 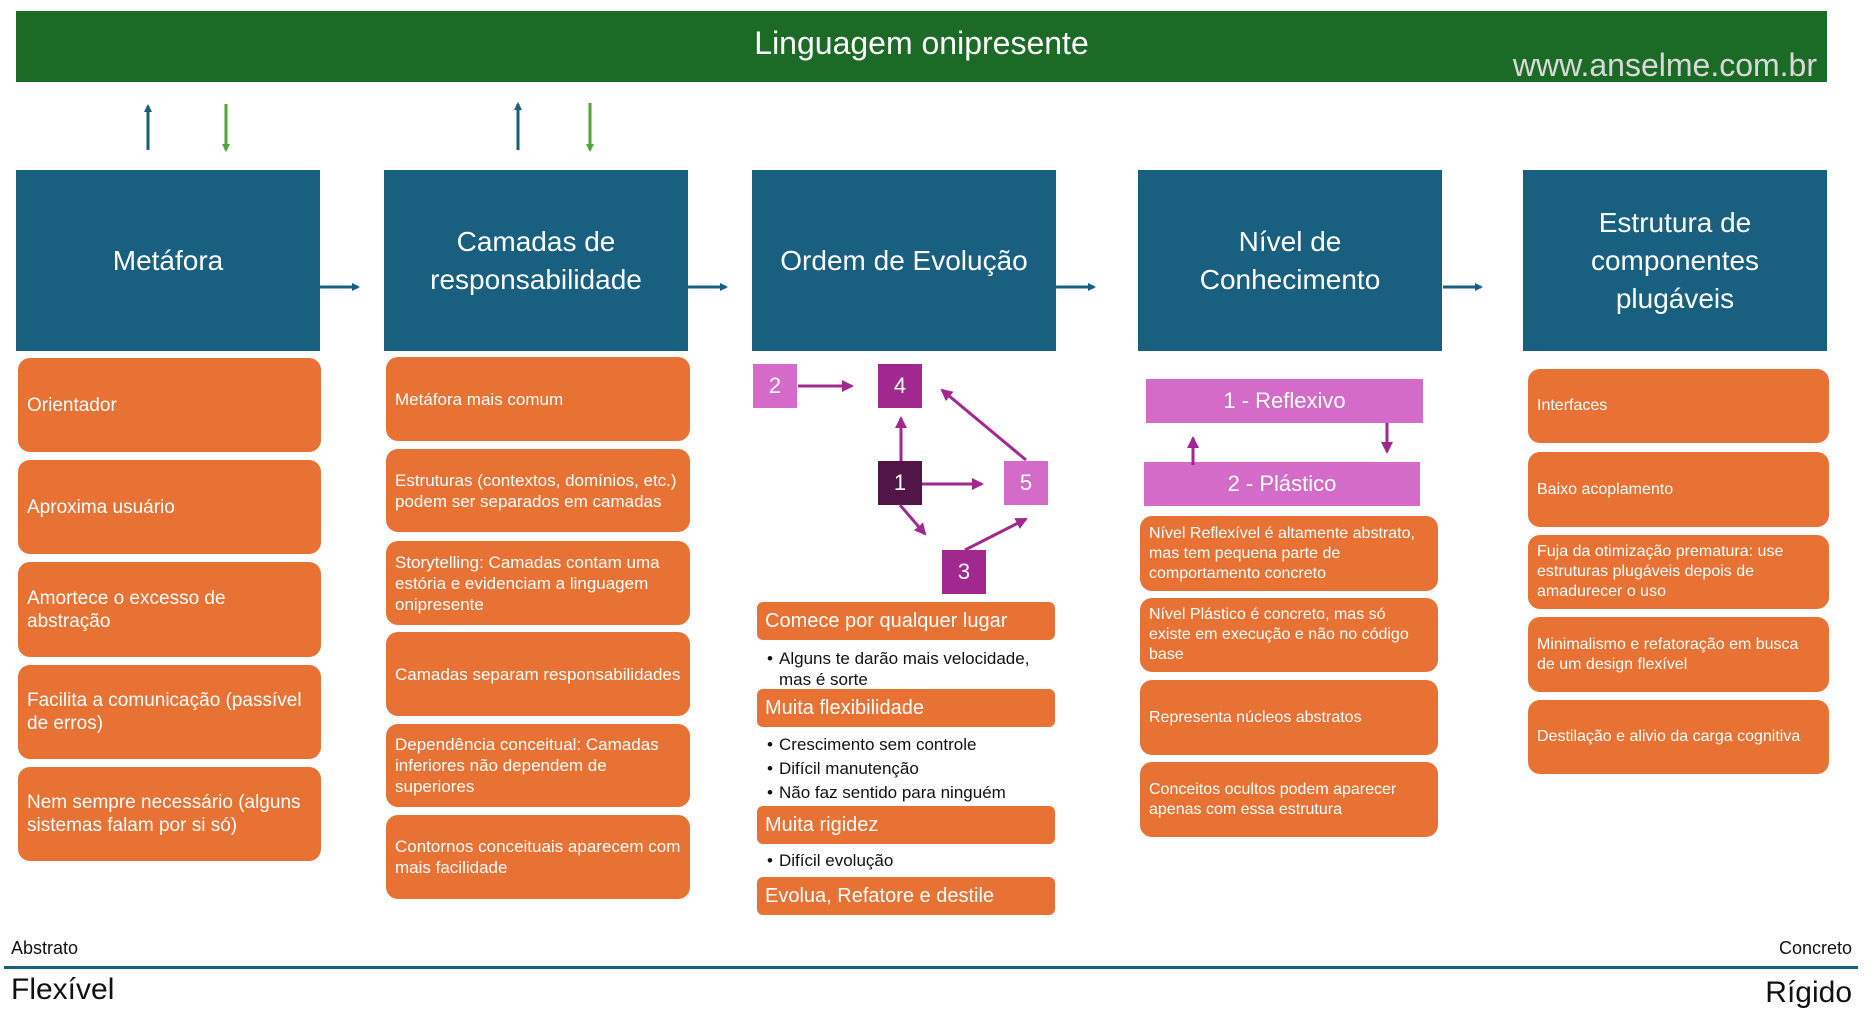 I want to click on column-header-ordem-evolucao: Ordem de Evolução, so click(x=904, y=260).